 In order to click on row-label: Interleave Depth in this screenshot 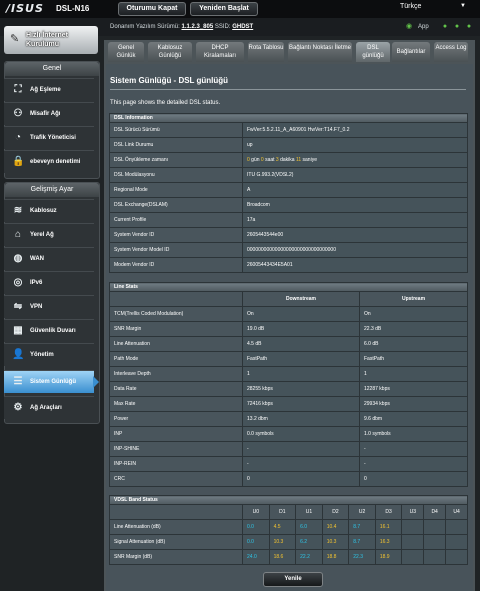, I will do `click(176, 374)`.